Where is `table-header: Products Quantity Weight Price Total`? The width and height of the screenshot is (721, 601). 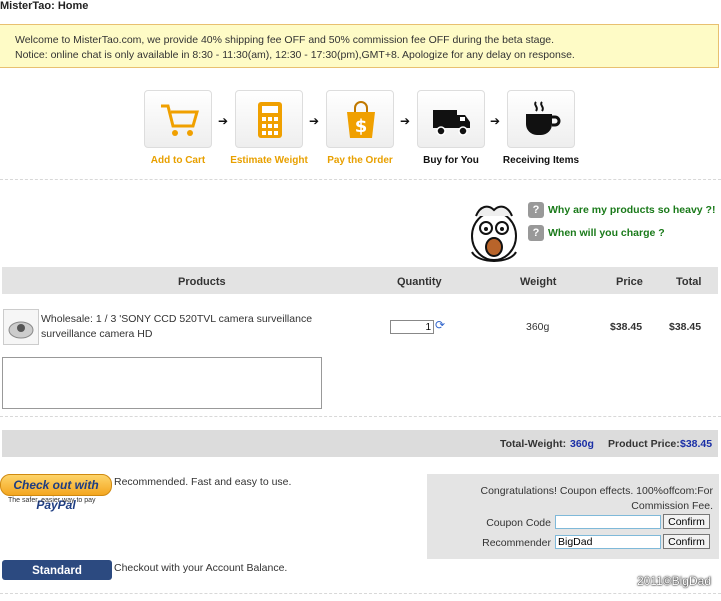
table-header: Products Quantity Weight Price Total is located at coordinates (360, 280).